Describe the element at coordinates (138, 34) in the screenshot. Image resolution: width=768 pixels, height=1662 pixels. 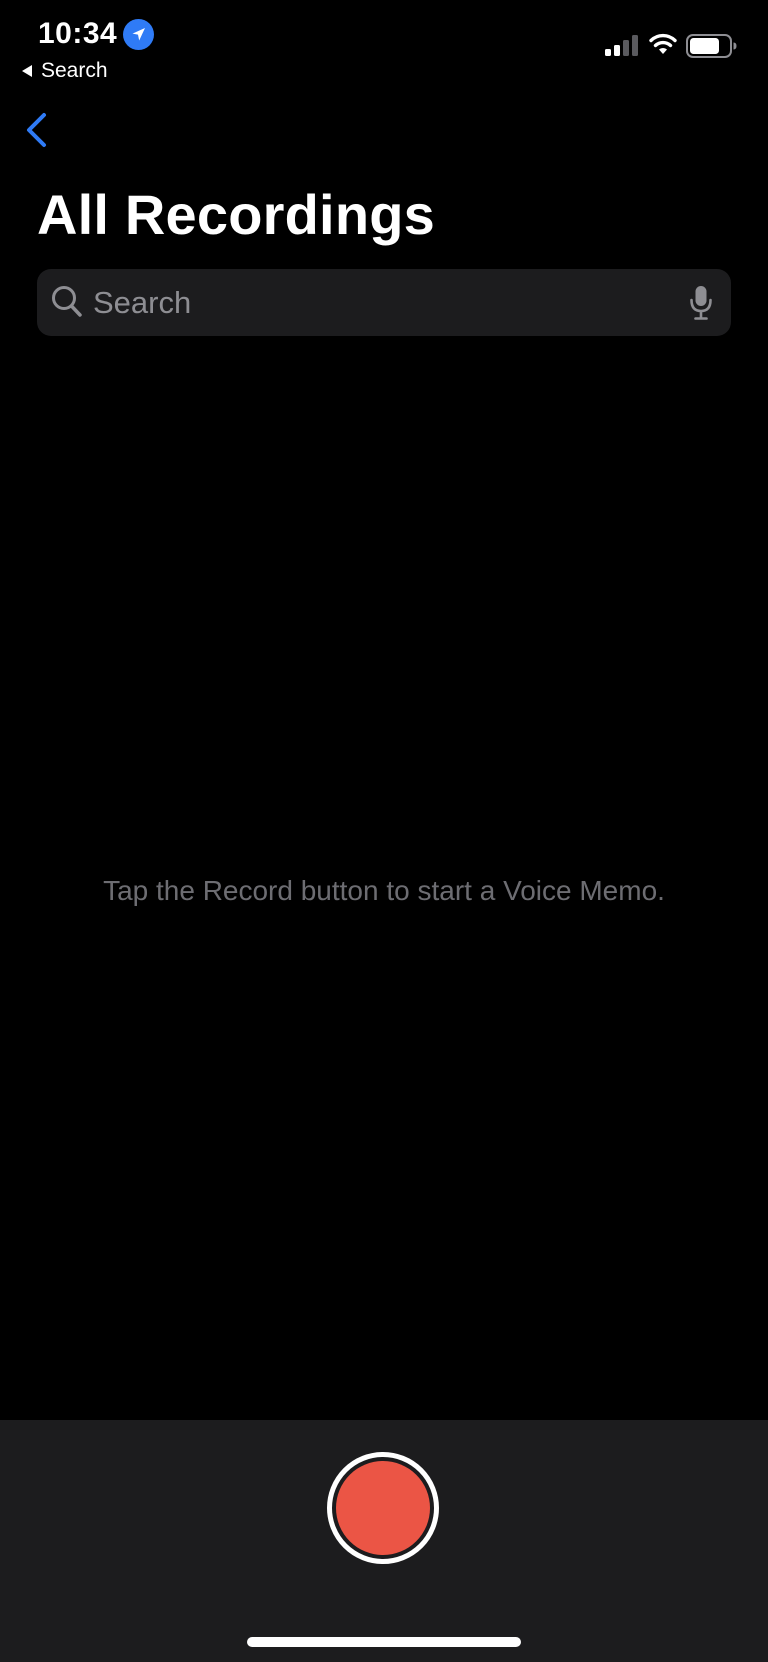
I see `location-arrow-icon` at that location.